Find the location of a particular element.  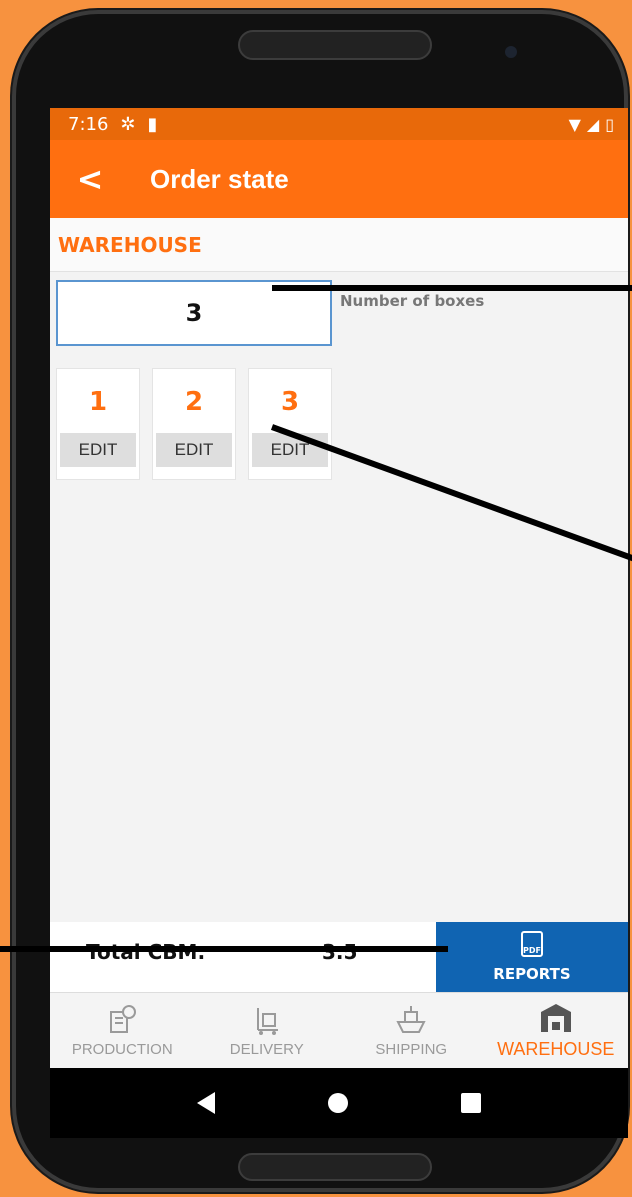

box-cards: 1 EDIT 2 EDIT 3 EDIT is located at coordinates (194, 424).